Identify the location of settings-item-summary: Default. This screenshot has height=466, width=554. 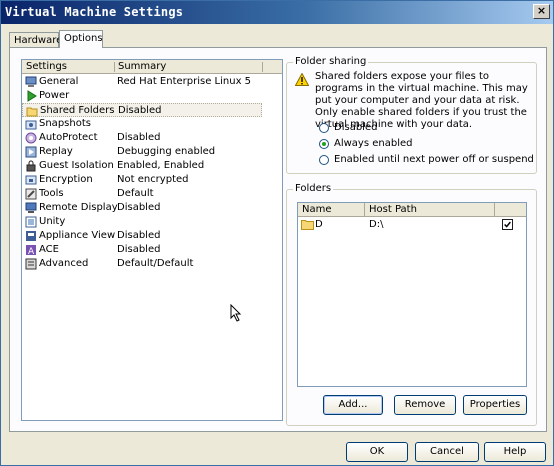
(135, 193).